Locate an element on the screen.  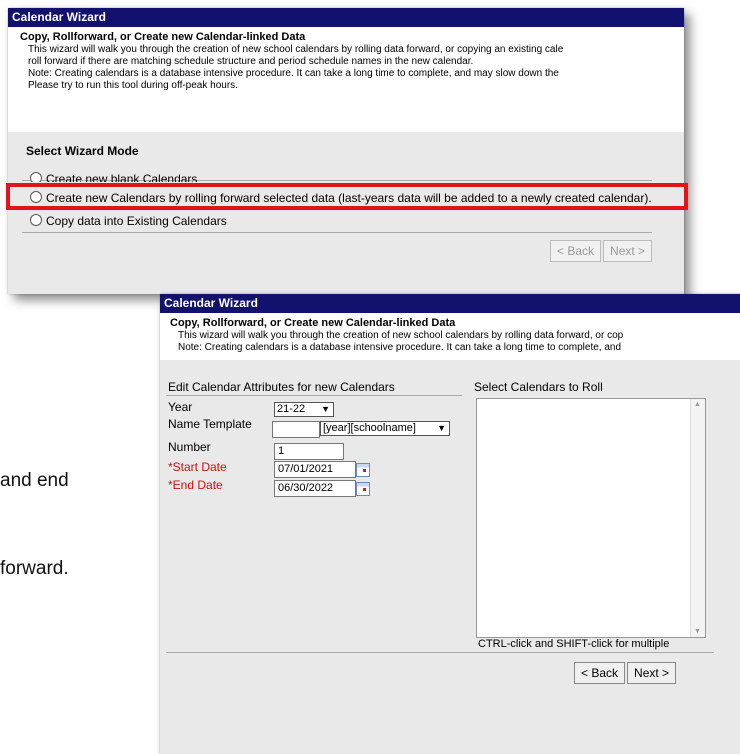
option-create-blank: Create new blank Calendars is located at coordinates (113, 177).